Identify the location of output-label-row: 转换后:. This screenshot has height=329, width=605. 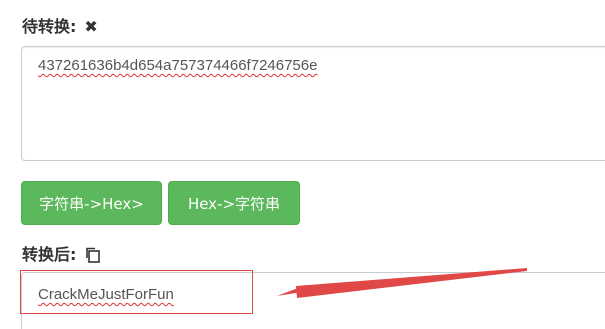
(62, 255).